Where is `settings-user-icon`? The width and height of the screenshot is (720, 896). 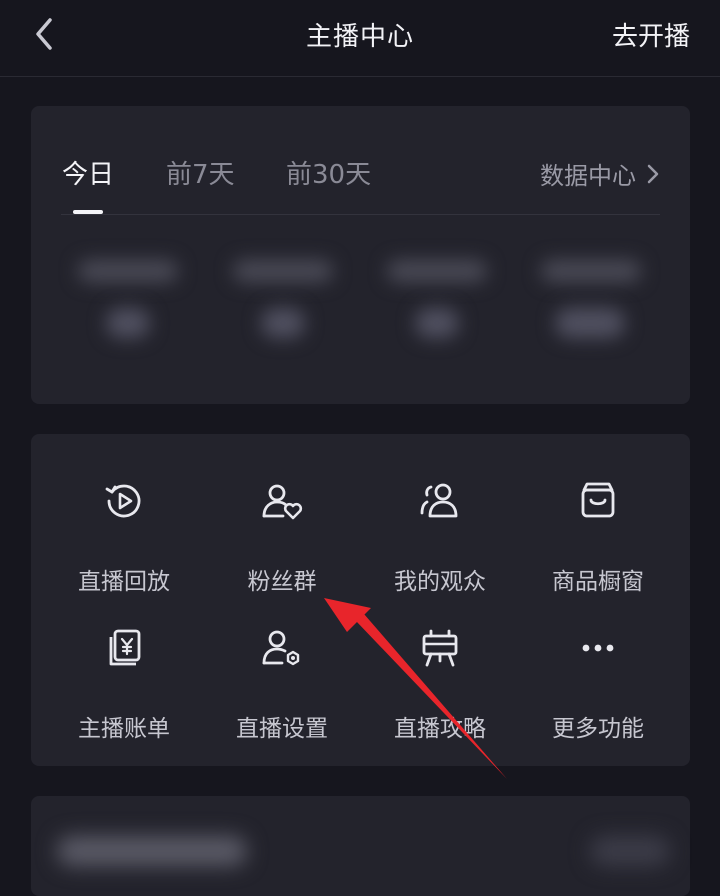 settings-user-icon is located at coordinates (281, 648).